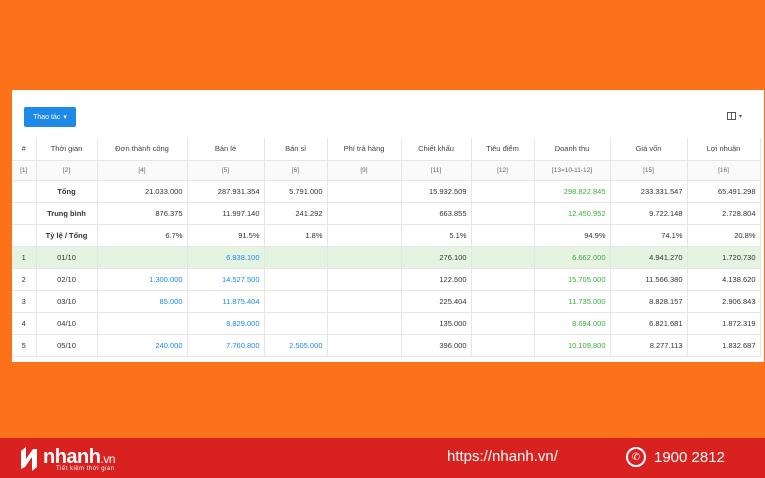  Describe the element at coordinates (649, 149) in the screenshot. I see `col-cost: Giá vốn` at that location.